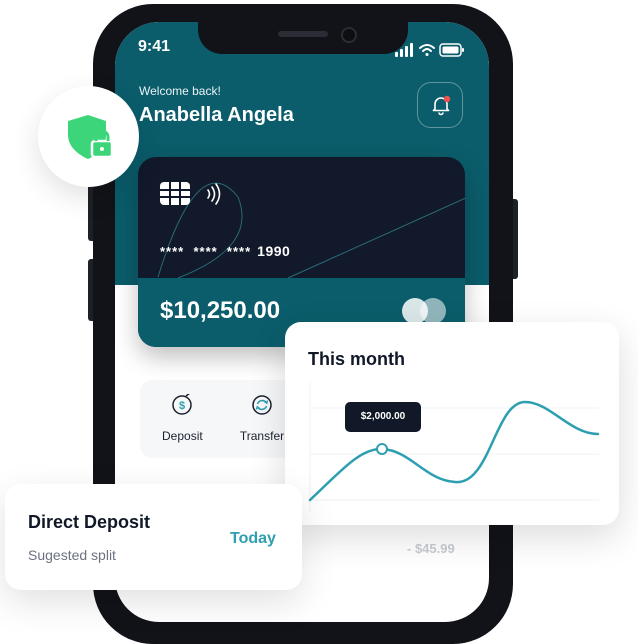 The width and height of the screenshot is (638, 644). I want to click on spending-chart, so click(454, 447).